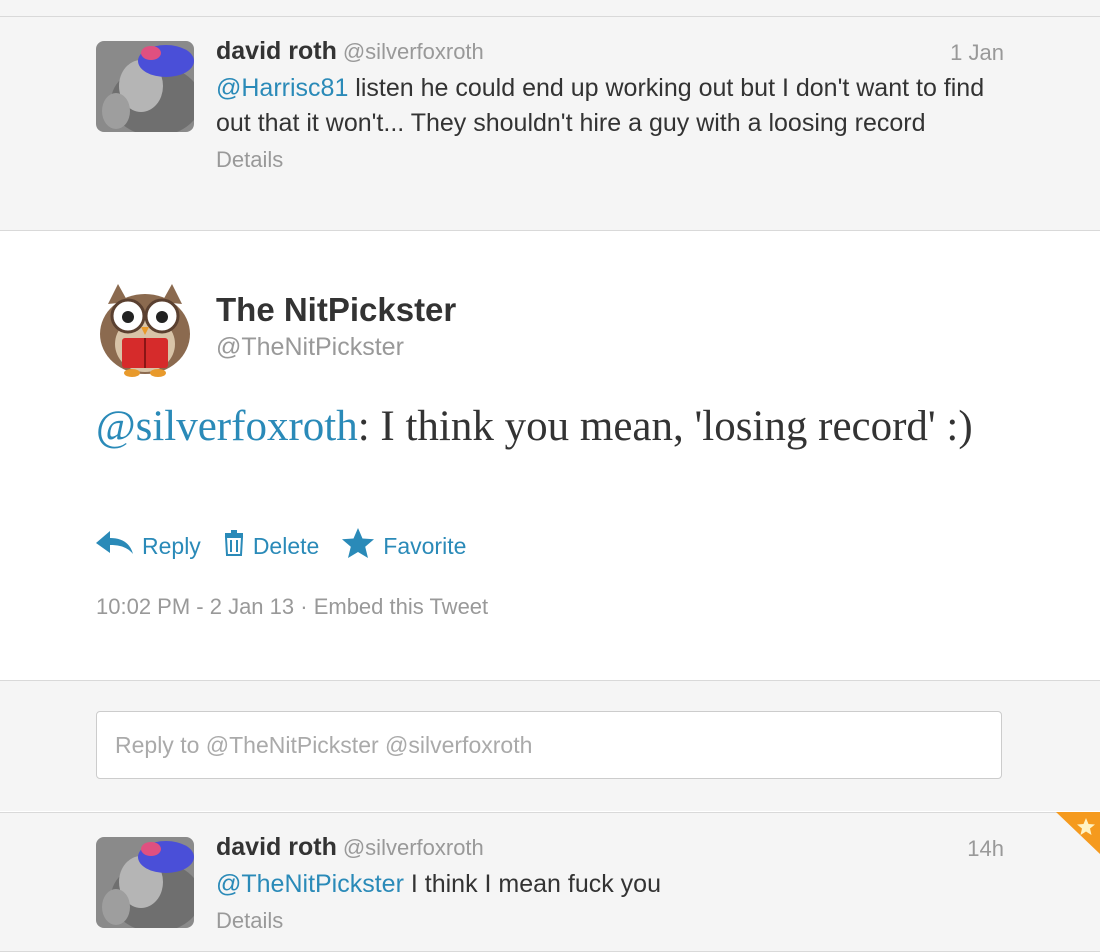 The height and width of the screenshot is (952, 1100). Describe the element at coordinates (171, 545) in the screenshot. I see `reply-label: Reply` at that location.